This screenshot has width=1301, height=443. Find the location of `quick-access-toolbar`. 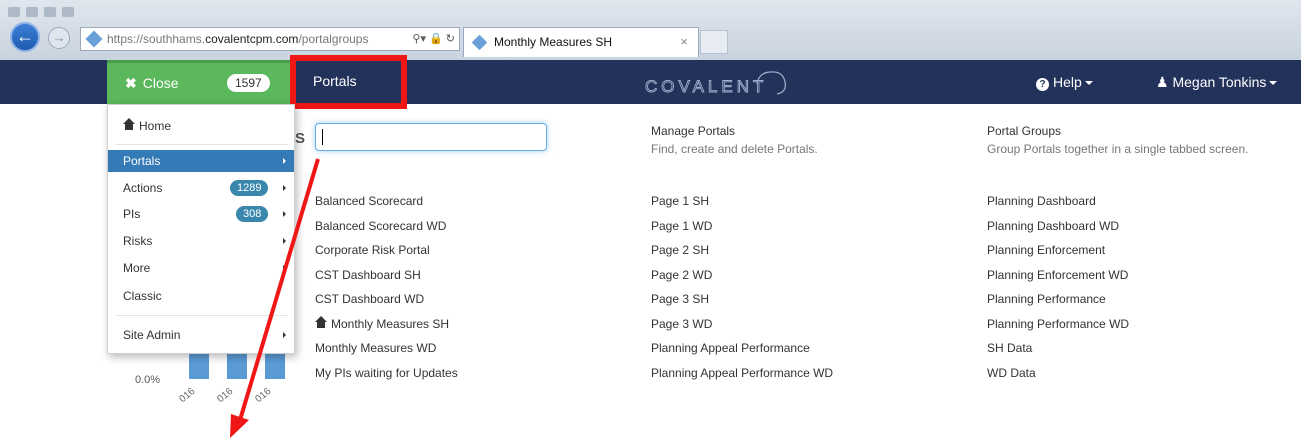

quick-access-toolbar is located at coordinates (53, 10).